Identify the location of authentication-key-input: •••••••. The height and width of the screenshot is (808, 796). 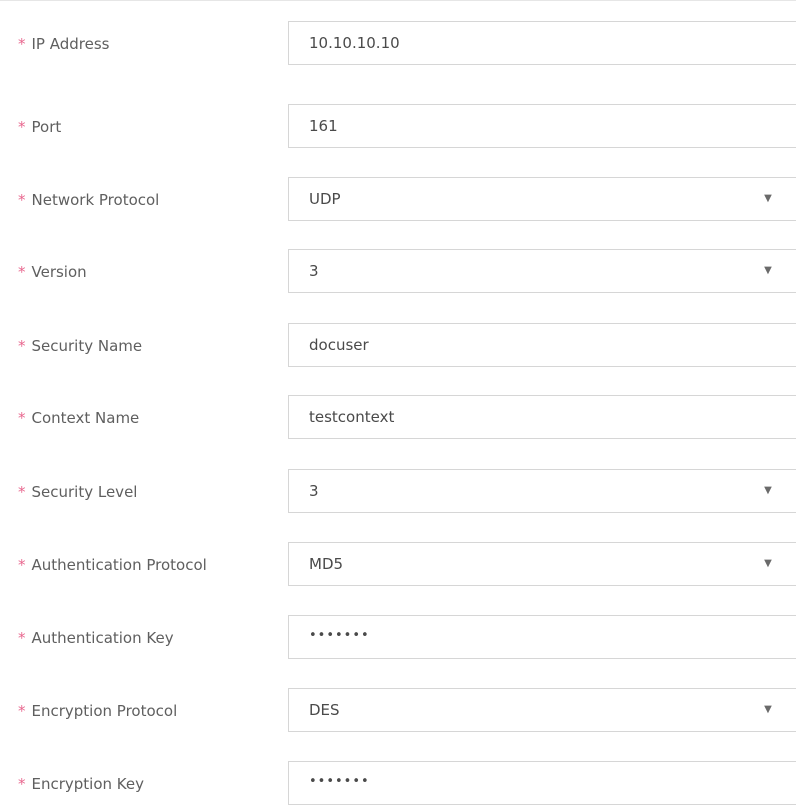
(542, 637).